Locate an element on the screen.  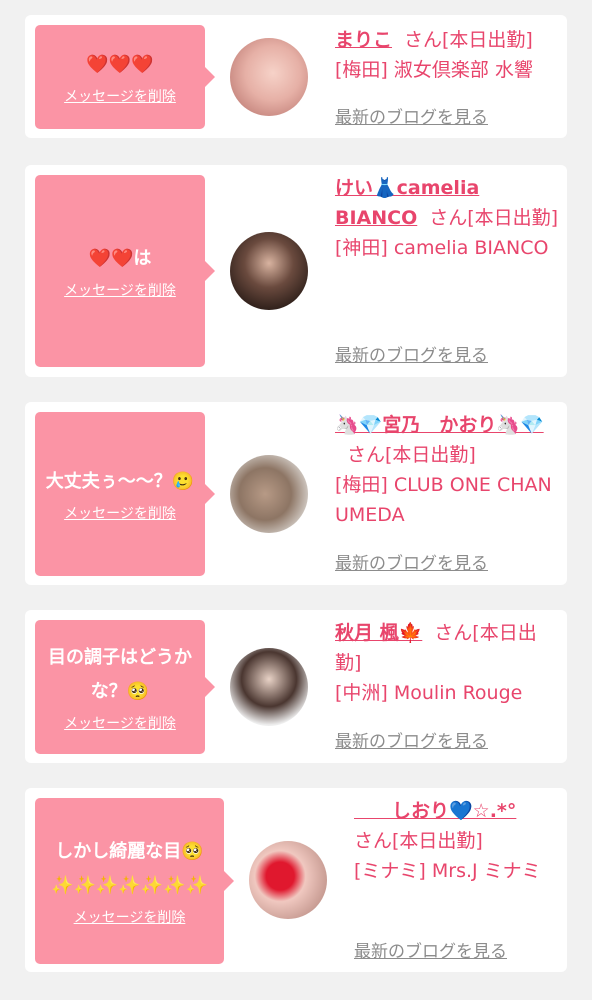
girl-info: しおり💙☆.*° さん[本日出勤] [ミナミ] Mrs.J ミナミ is located at coordinates (457, 841).